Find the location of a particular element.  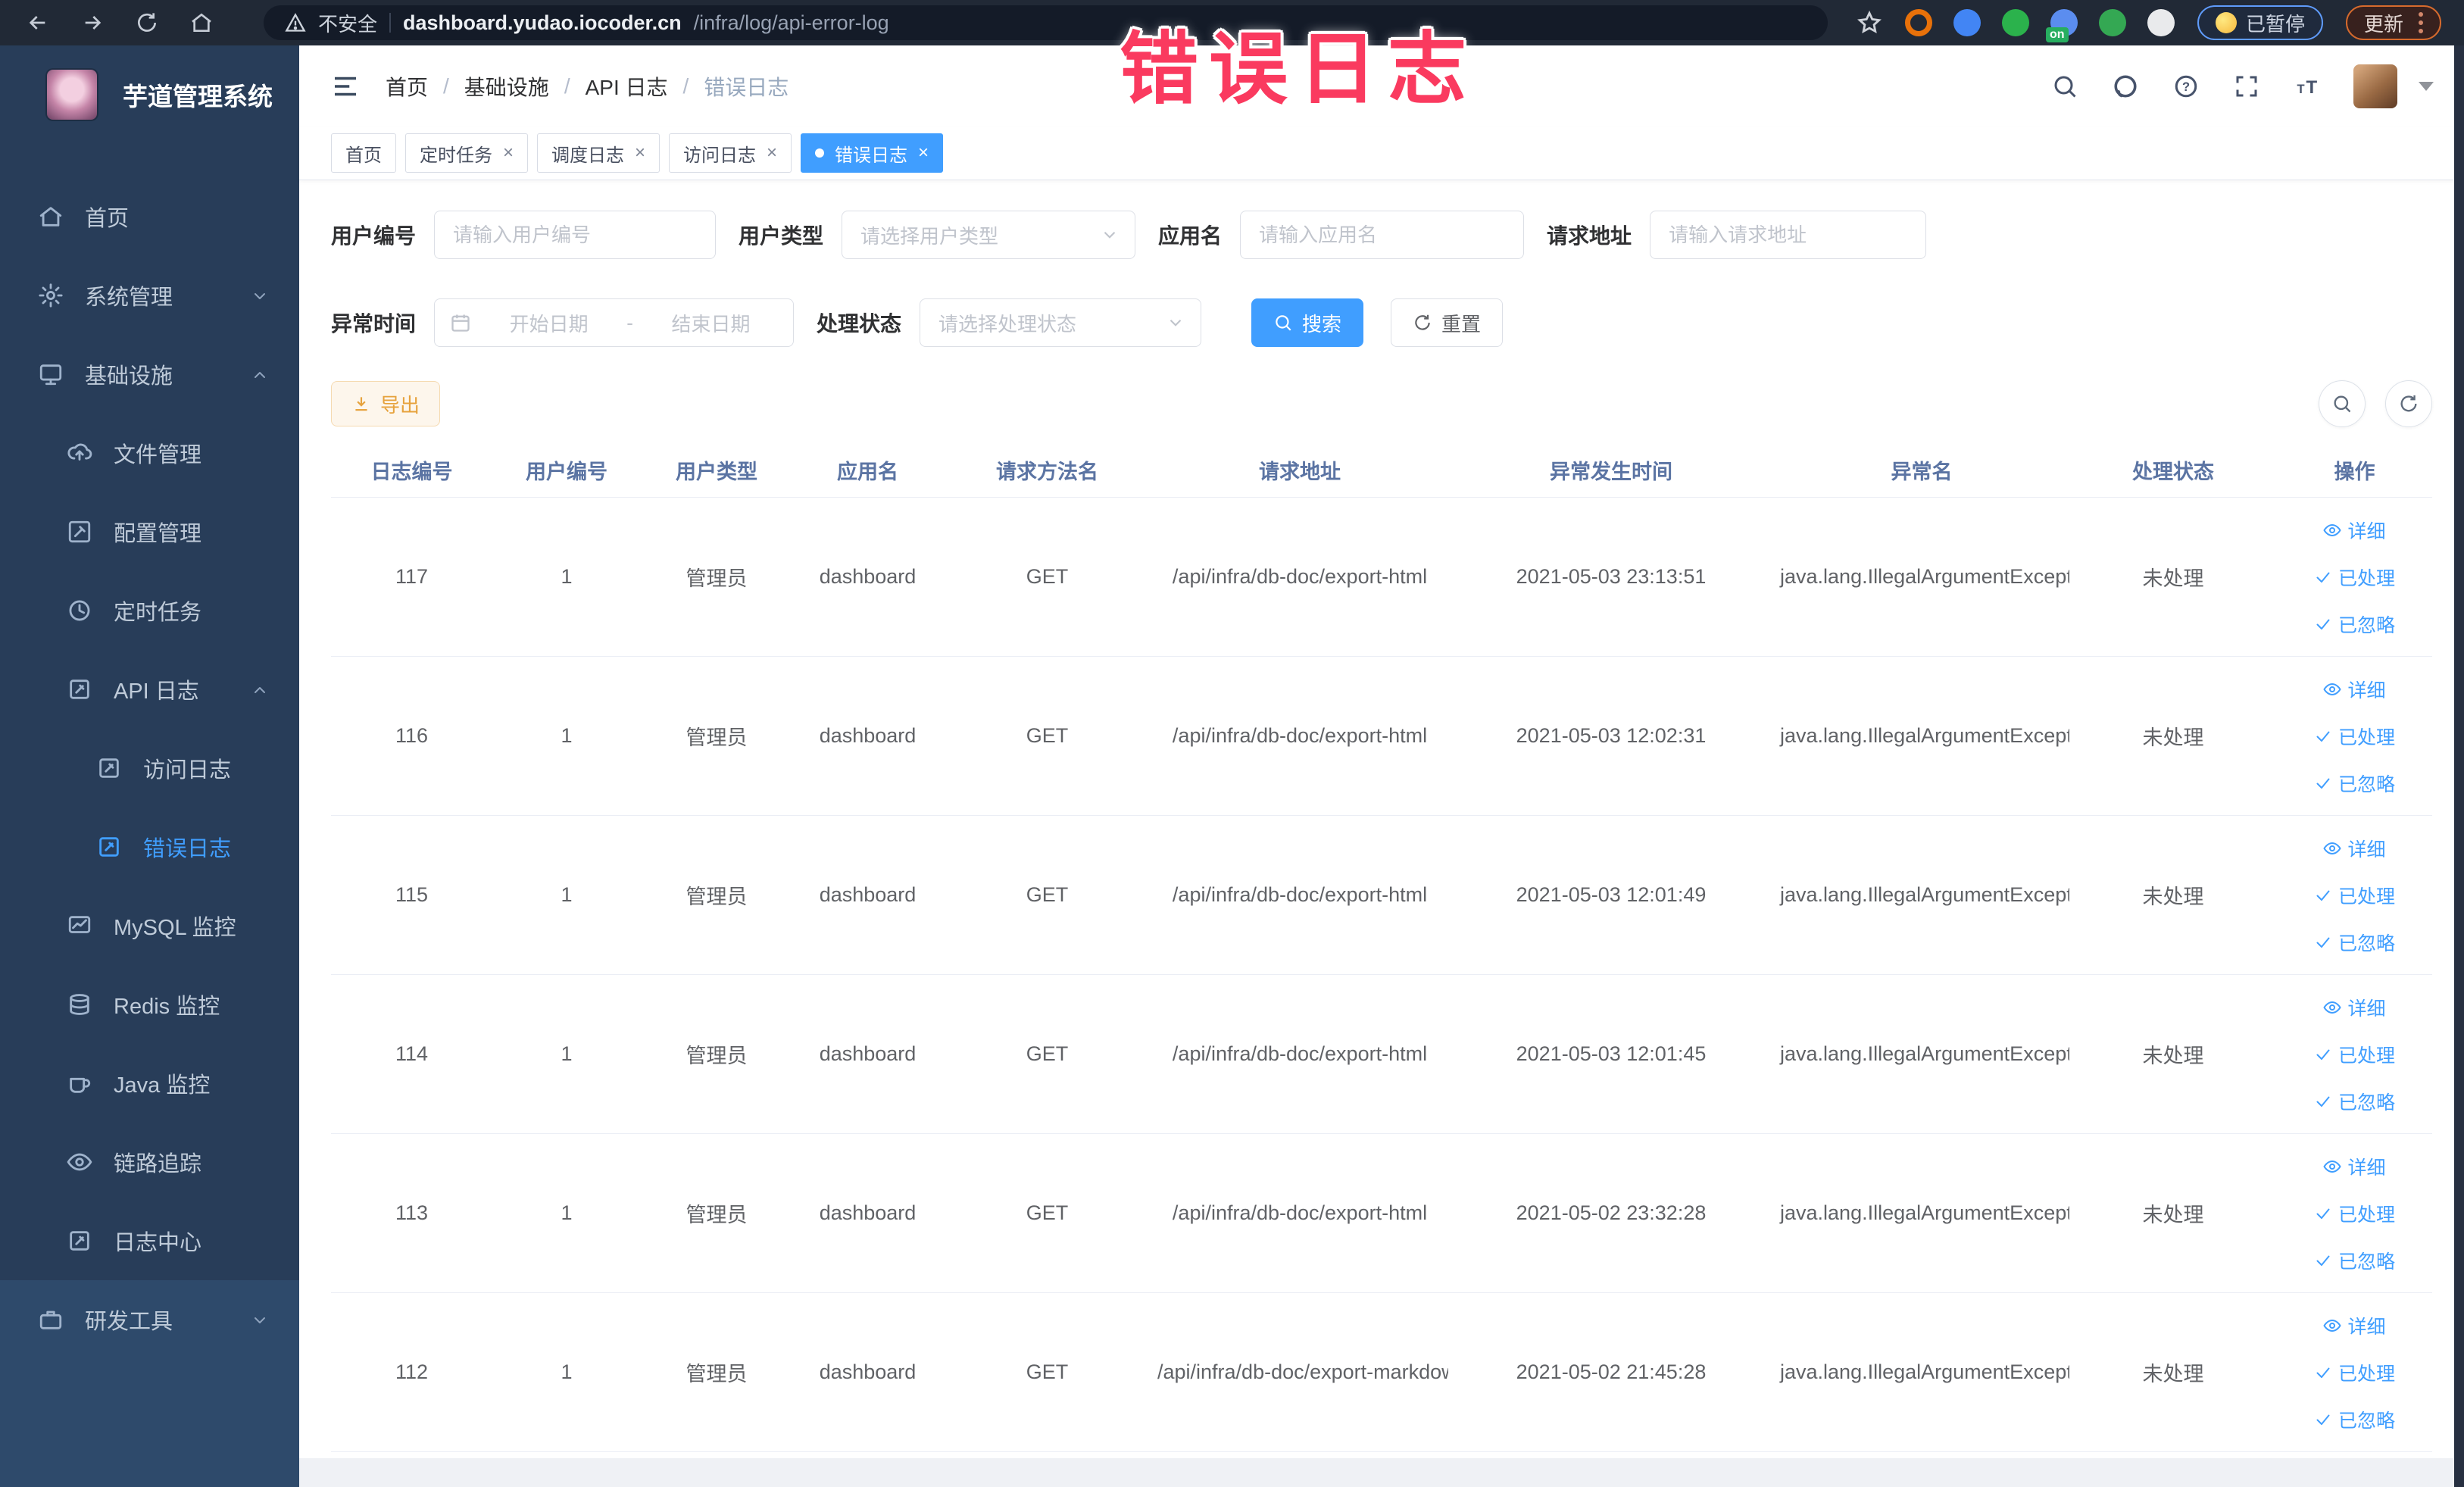

filter-user-type: 用户类型 请选择用户类型 is located at coordinates (937, 235).